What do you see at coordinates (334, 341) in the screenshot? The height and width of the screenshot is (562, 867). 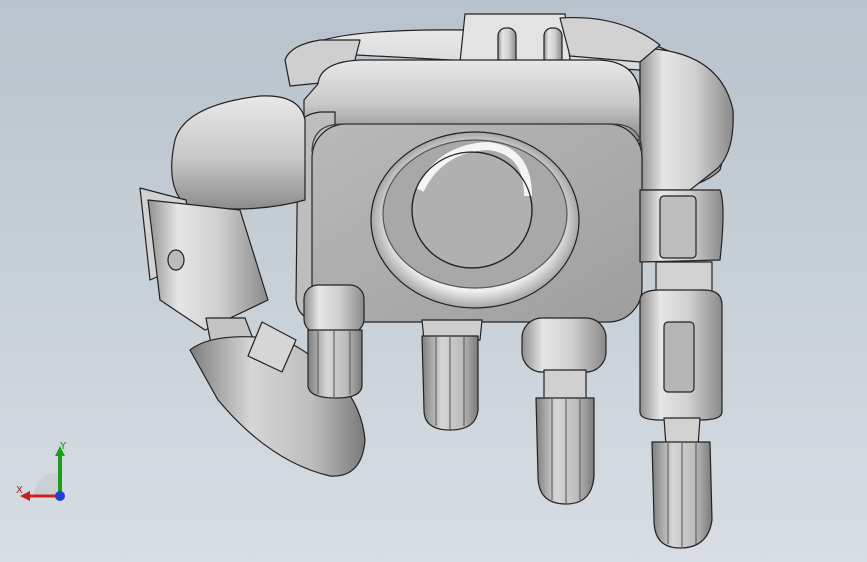 I see `finger-index` at bounding box center [334, 341].